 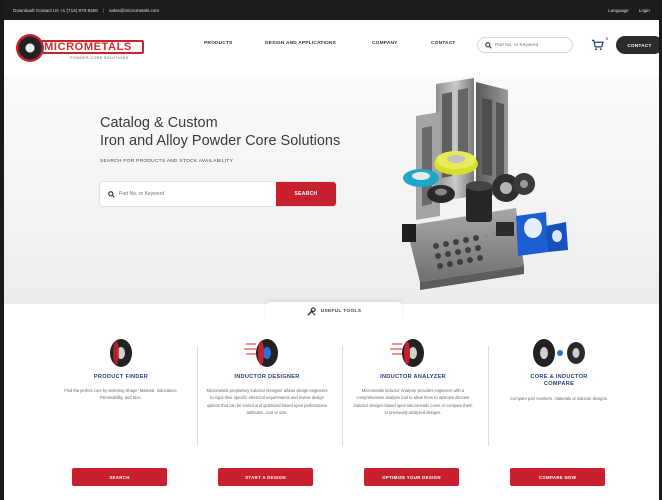 What do you see at coordinates (407, 353) in the screenshot?
I see `analyzer-core-icon` at bounding box center [407, 353].